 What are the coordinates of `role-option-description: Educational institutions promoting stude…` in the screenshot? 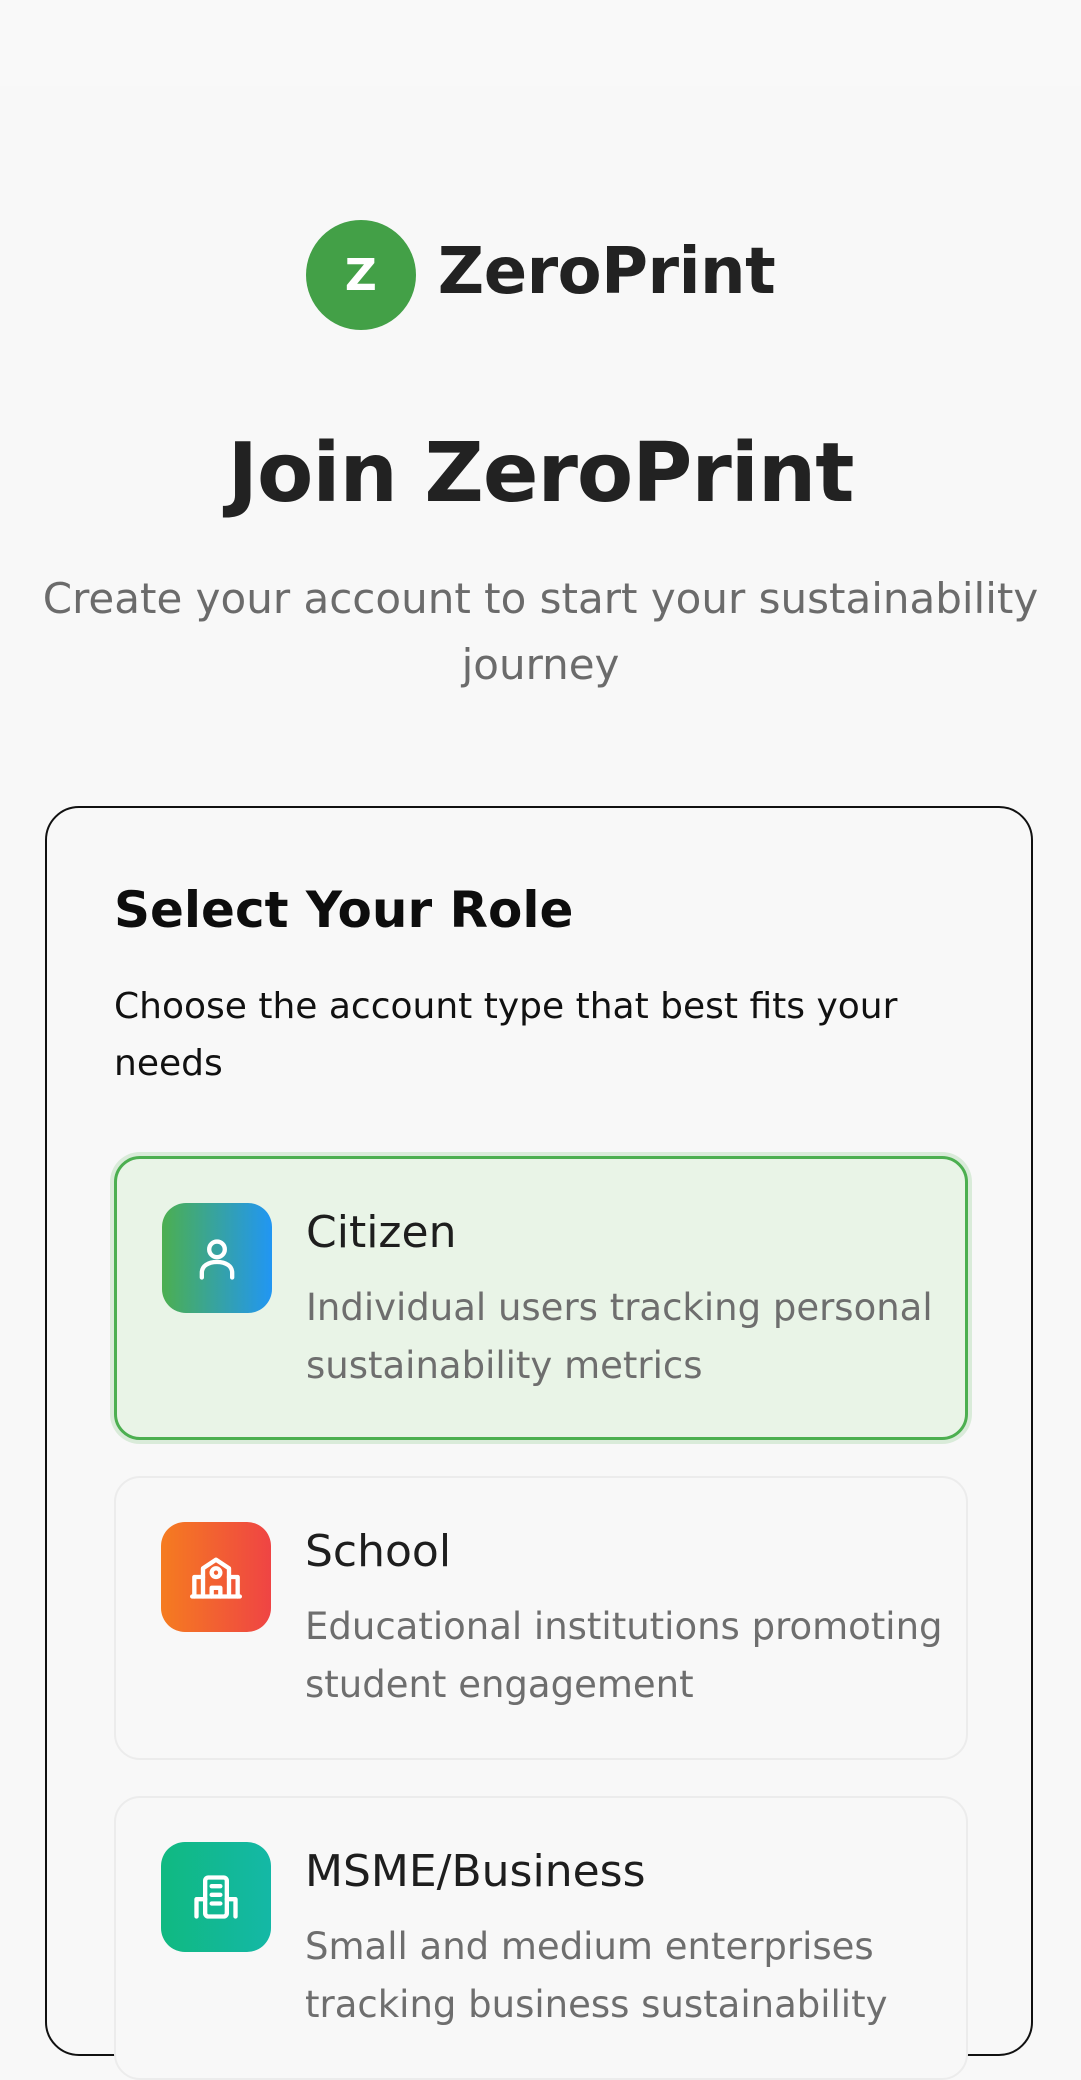 It's located at (624, 1655).